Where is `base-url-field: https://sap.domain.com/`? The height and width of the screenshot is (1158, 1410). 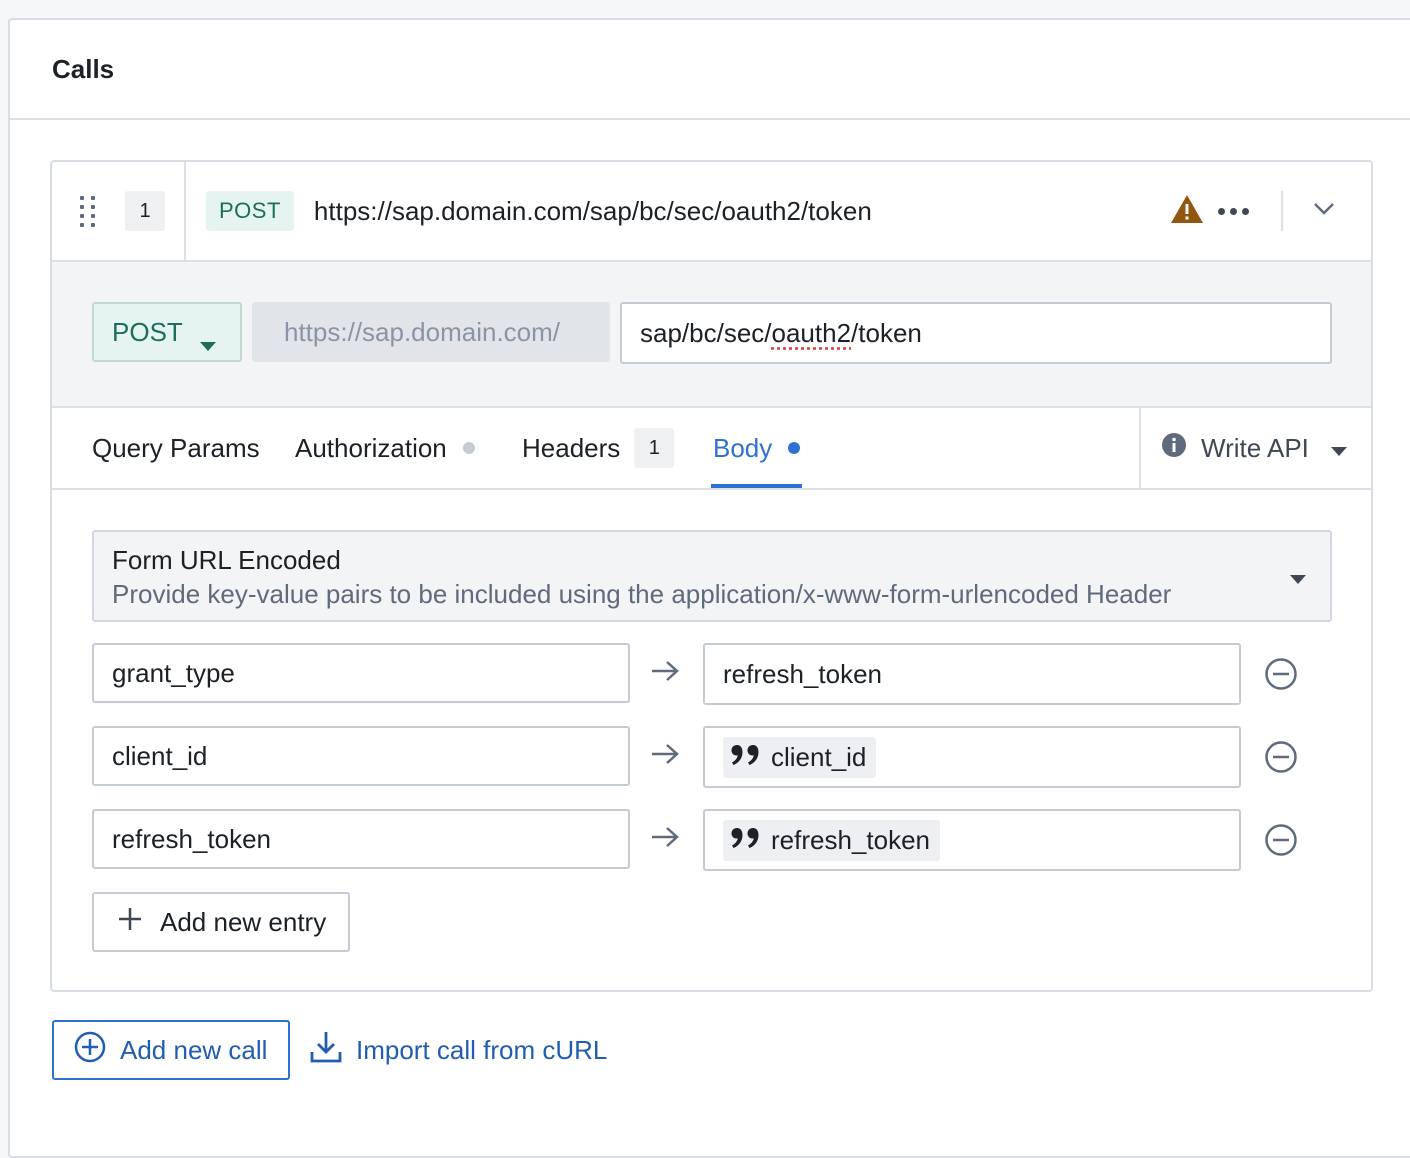
base-url-field: https://sap.domain.com/ is located at coordinates (431, 332).